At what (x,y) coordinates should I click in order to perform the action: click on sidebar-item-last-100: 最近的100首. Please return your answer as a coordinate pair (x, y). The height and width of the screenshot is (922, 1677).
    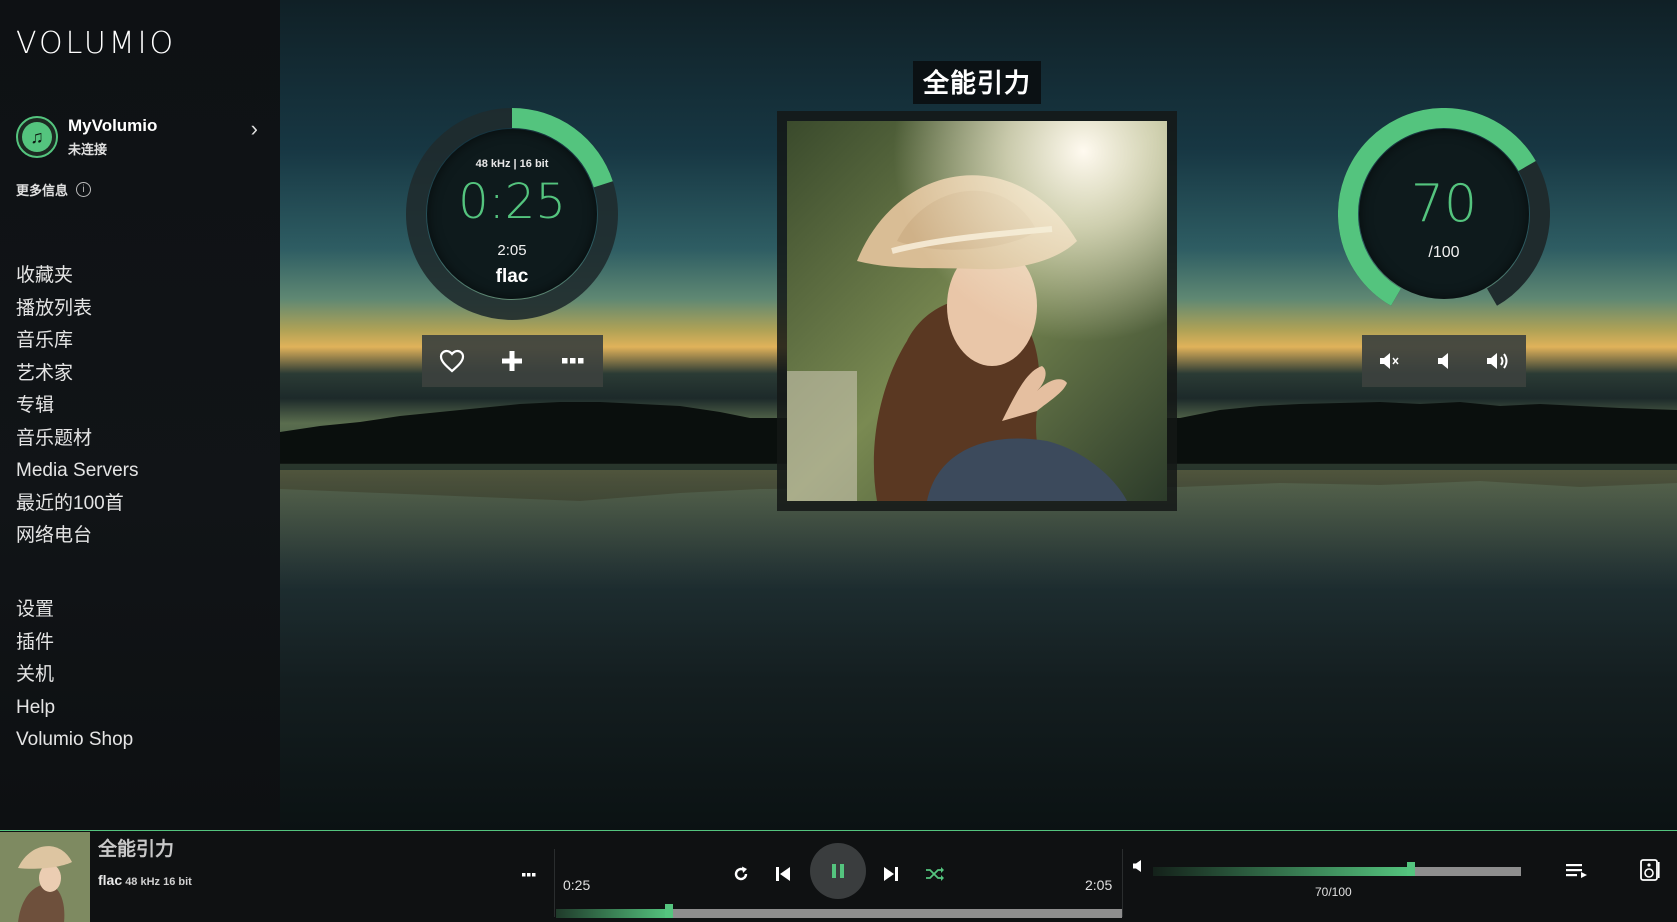
    Looking at the image, I should click on (77, 504).